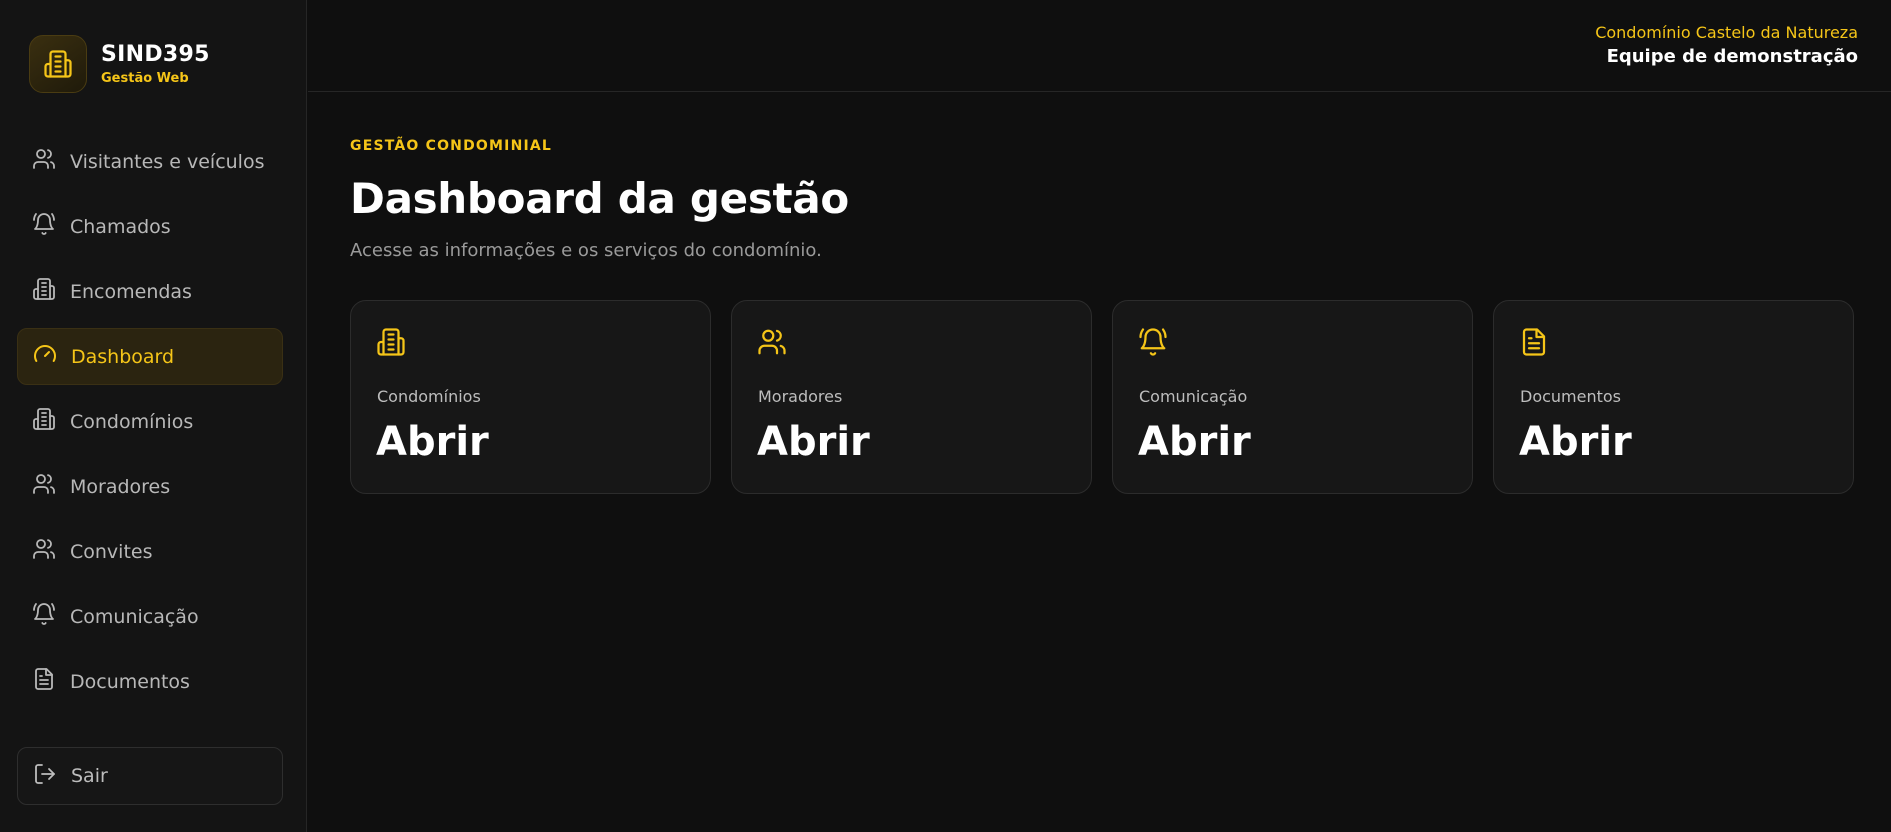 This screenshot has width=1891, height=832. I want to click on sidebar-item-dashboard: Dashboard, so click(150, 356).